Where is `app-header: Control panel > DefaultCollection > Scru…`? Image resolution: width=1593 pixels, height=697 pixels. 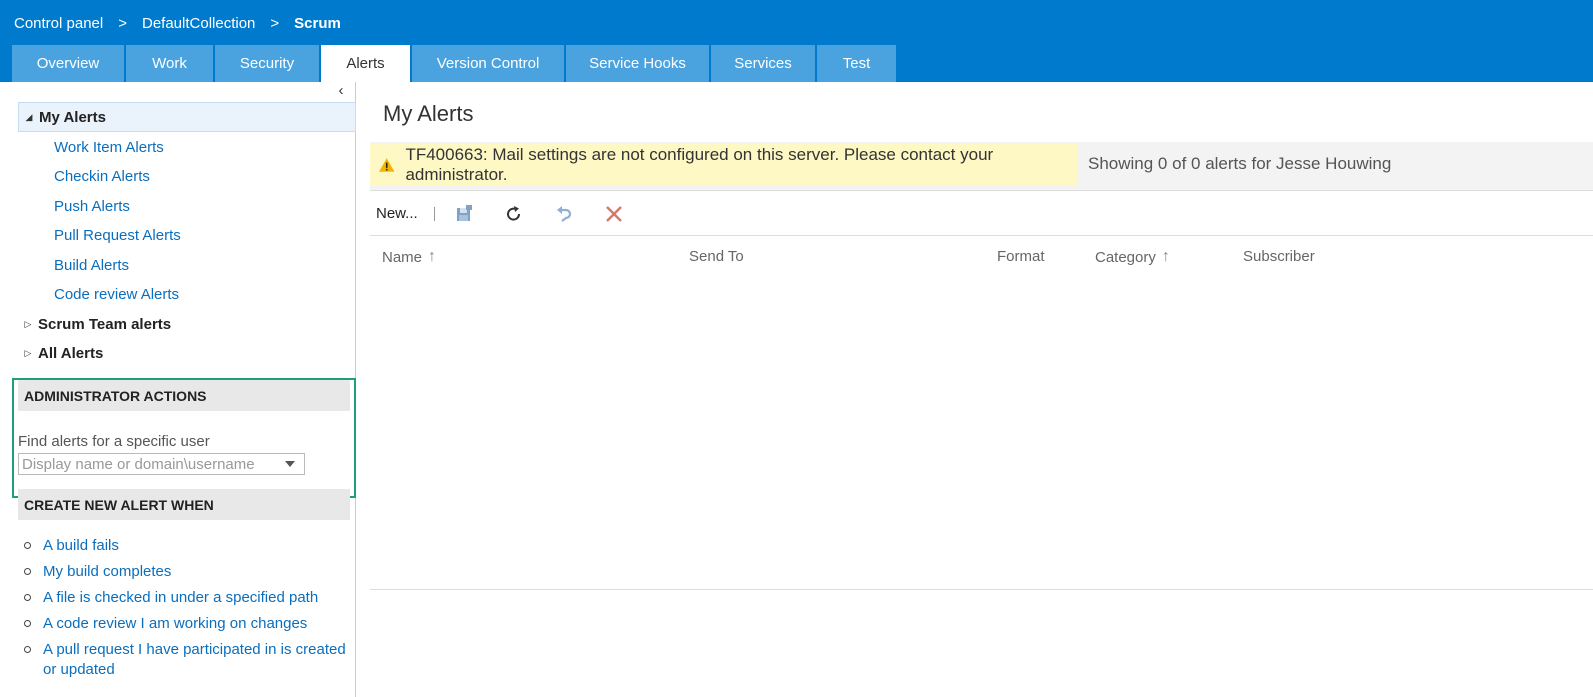
app-header: Control panel > DefaultCollection > Scru… is located at coordinates (796, 41).